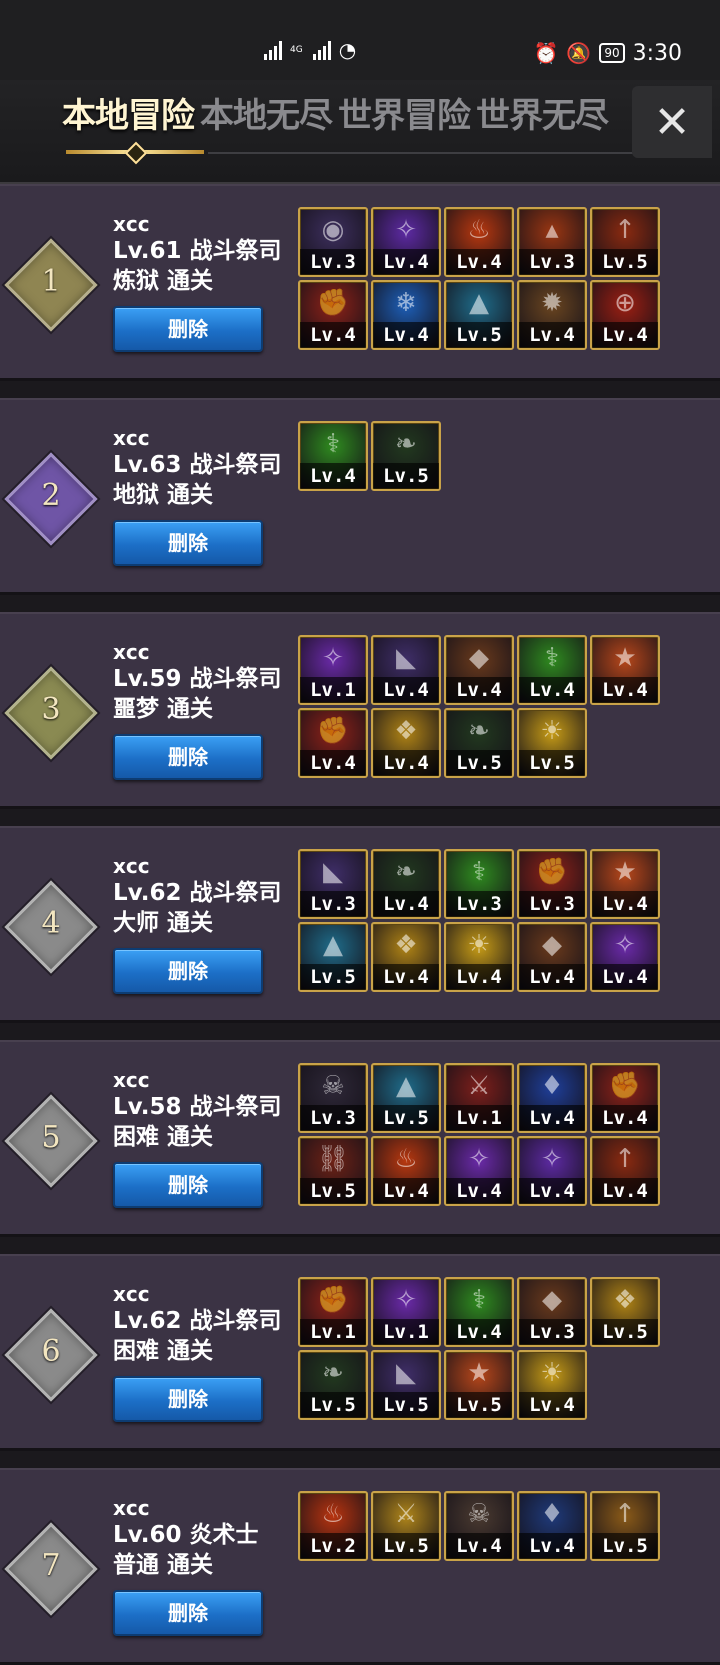 Image resolution: width=720 pixels, height=1665 pixels. What do you see at coordinates (333, 1171) in the screenshot?
I see `skill-slot: ⛓ Lv.5` at bounding box center [333, 1171].